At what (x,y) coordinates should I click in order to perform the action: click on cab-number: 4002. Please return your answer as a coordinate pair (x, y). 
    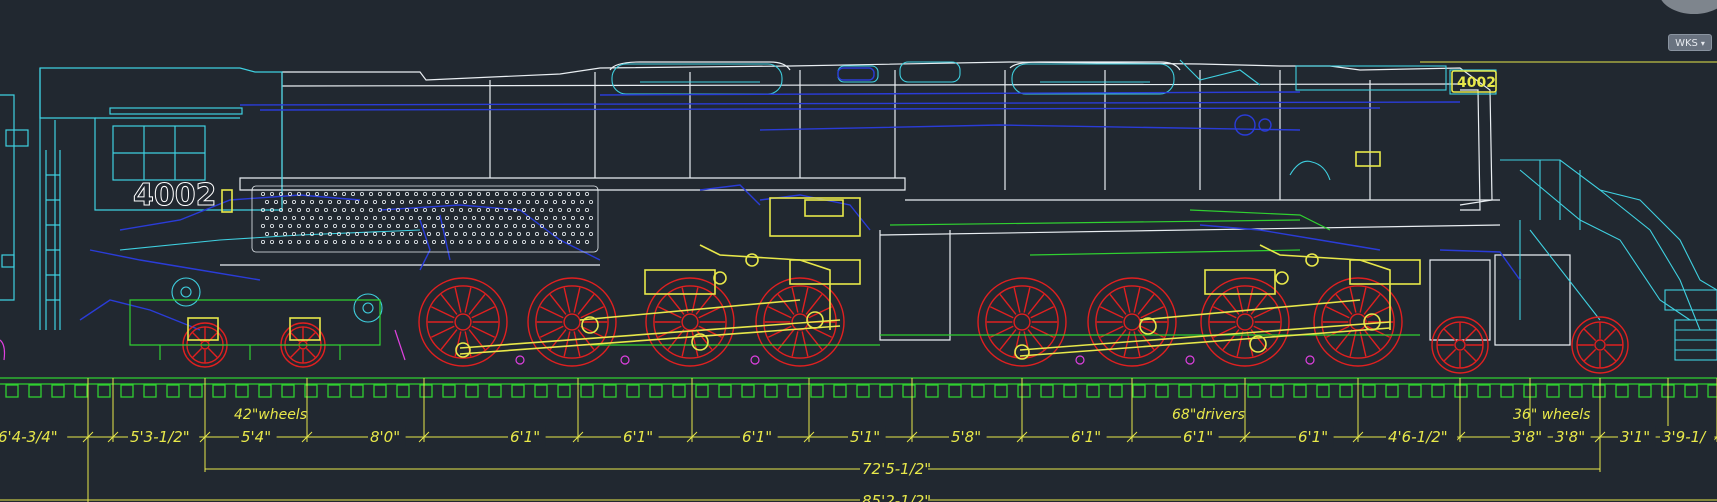
    Looking at the image, I should click on (175, 195).